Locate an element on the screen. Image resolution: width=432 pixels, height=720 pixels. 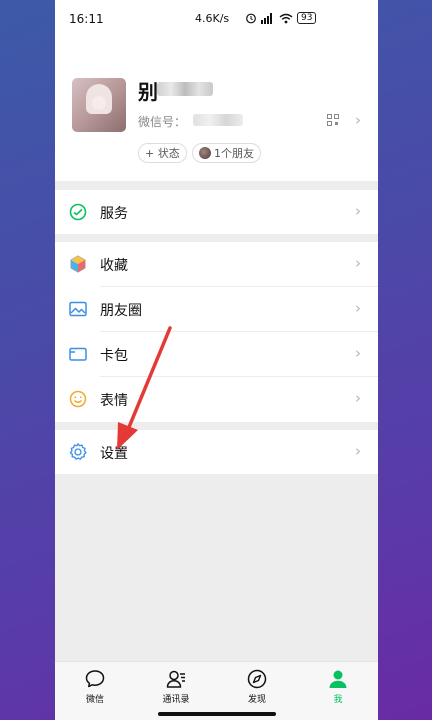
home-indicator is located at coordinates (217, 714).